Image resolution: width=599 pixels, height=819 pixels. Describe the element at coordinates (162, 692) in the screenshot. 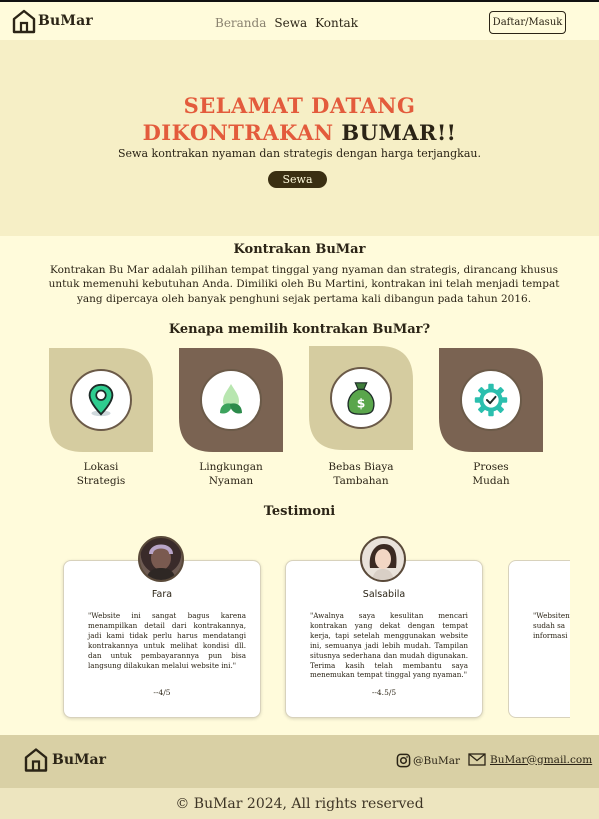

I see `testimonial-rating: --4/5` at that location.